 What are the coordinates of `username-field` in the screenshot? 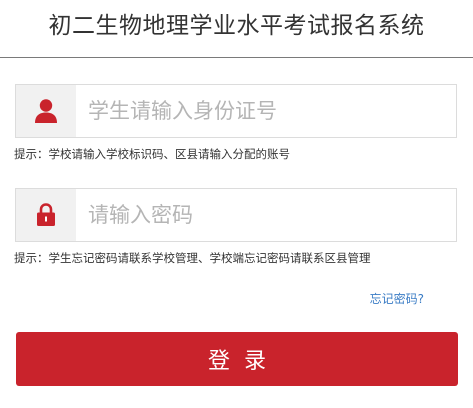 It's located at (236, 111).